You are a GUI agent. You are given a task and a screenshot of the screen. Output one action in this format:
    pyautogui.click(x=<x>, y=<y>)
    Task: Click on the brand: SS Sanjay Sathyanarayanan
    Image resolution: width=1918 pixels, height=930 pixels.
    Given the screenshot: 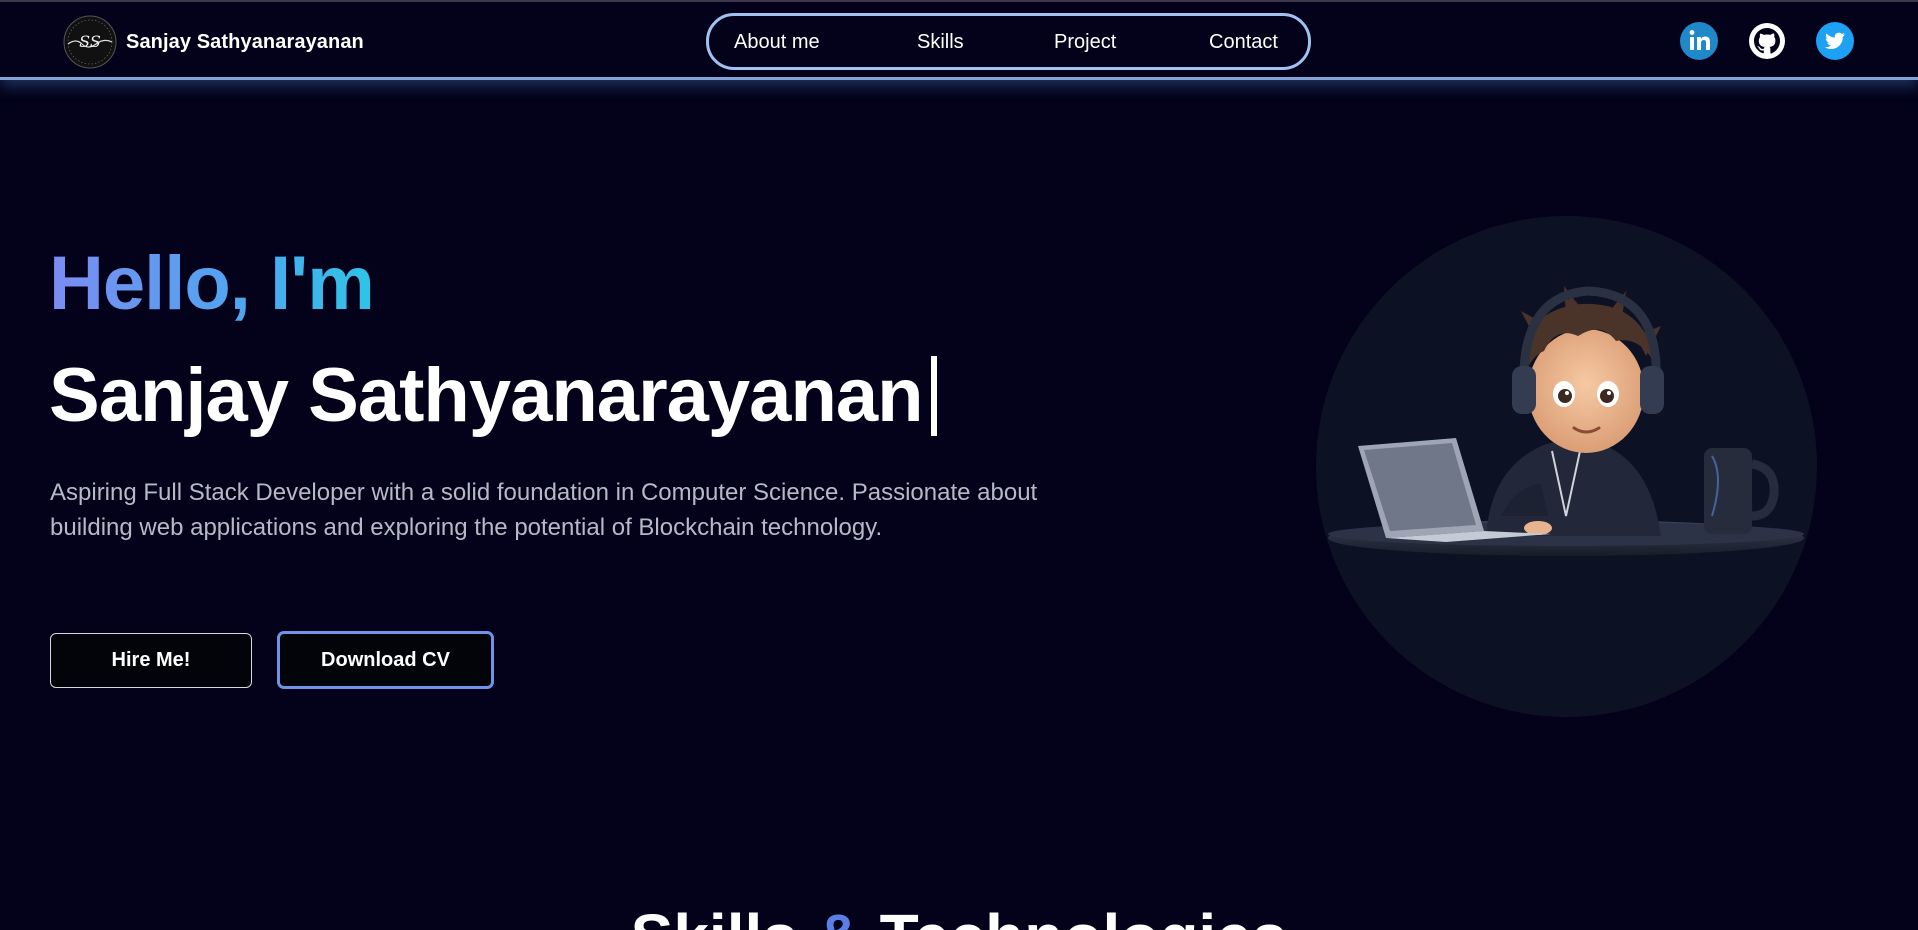 What is the action you would take?
    pyautogui.click(x=213, y=42)
    